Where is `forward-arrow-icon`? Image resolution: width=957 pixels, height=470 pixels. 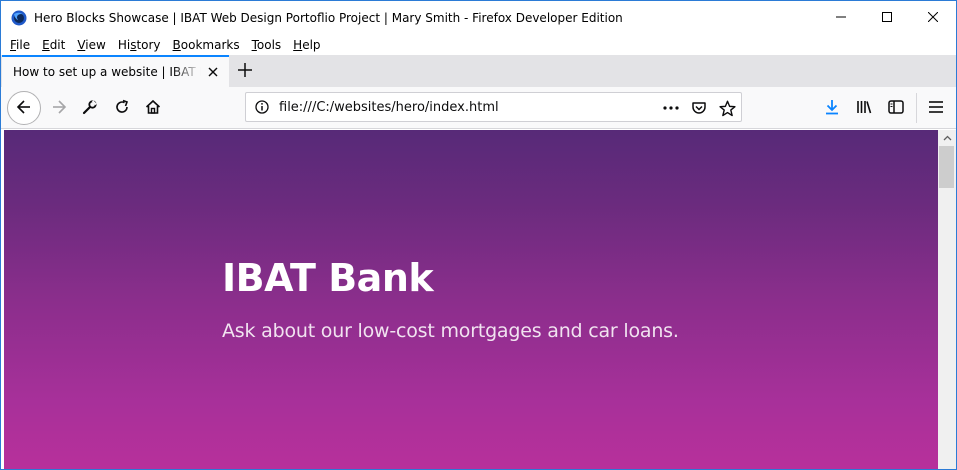 forward-arrow-icon is located at coordinates (59, 108).